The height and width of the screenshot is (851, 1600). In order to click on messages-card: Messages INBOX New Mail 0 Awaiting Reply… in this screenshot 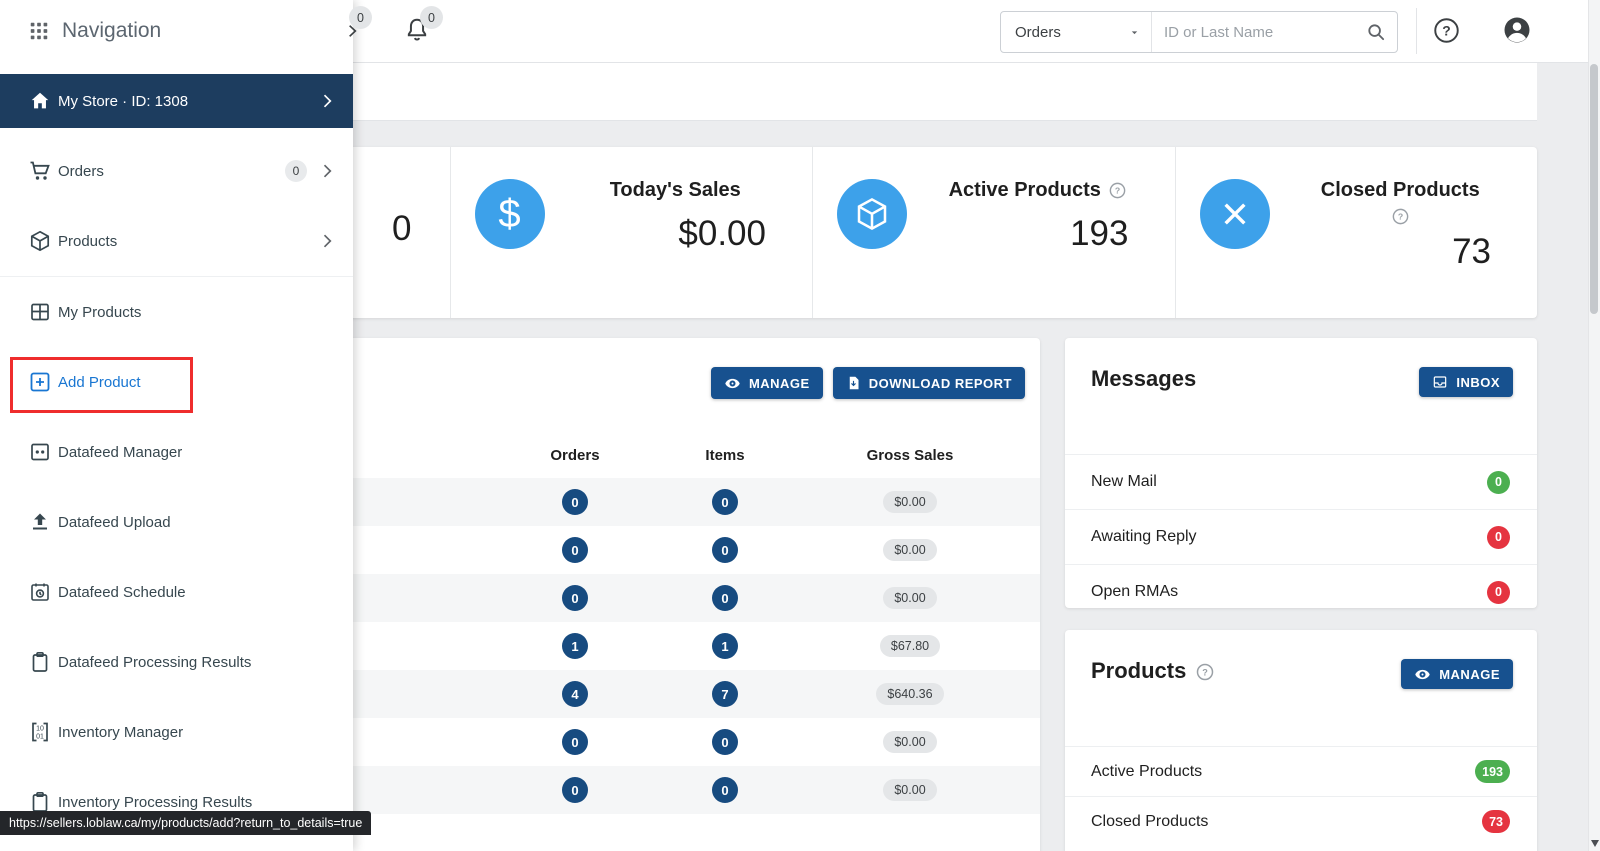, I will do `click(1301, 473)`.